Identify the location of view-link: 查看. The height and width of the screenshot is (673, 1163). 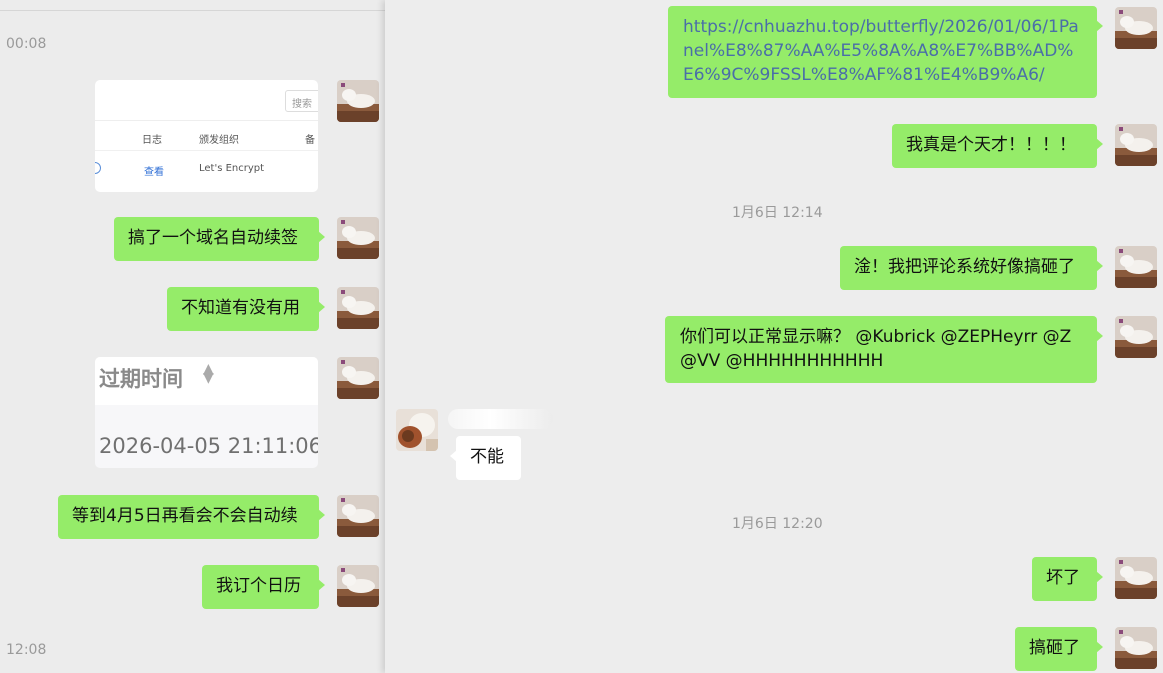
(154, 172).